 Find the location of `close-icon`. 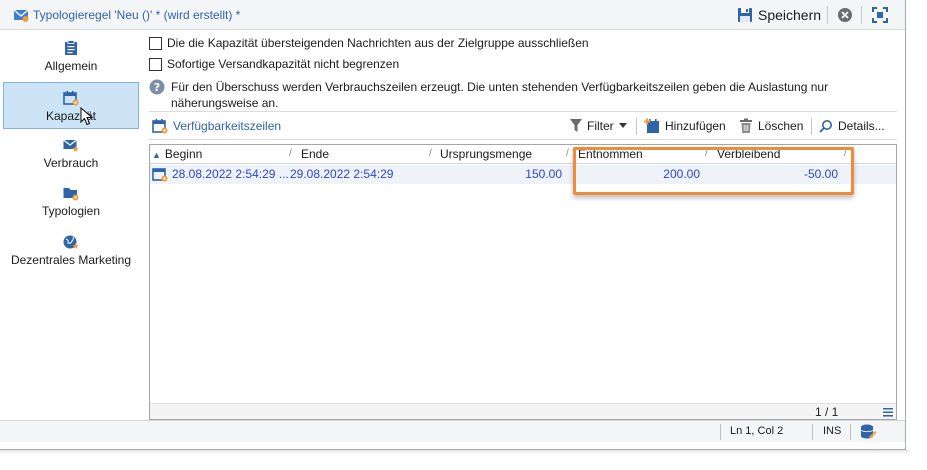

close-icon is located at coordinates (845, 15).